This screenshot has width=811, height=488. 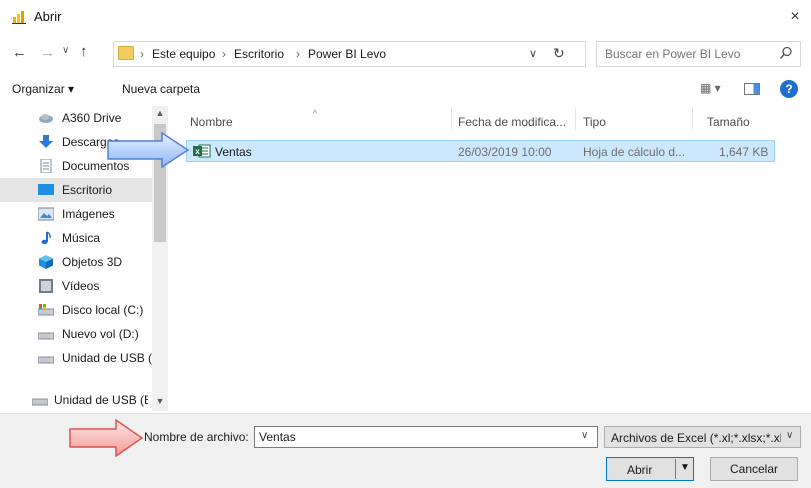 What do you see at coordinates (594, 122) in the screenshot?
I see `column-header-tipo: Tipo` at bounding box center [594, 122].